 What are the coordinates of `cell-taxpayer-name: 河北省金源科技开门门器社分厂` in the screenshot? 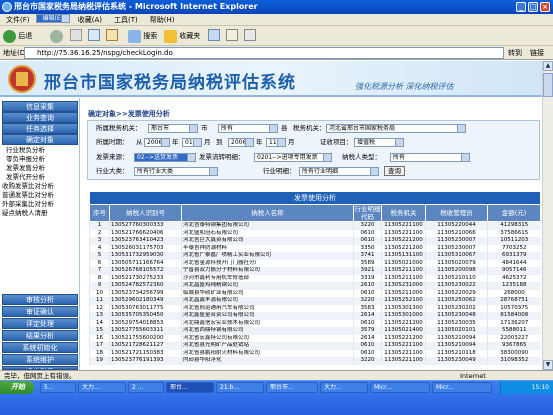 It's located at (267, 263).